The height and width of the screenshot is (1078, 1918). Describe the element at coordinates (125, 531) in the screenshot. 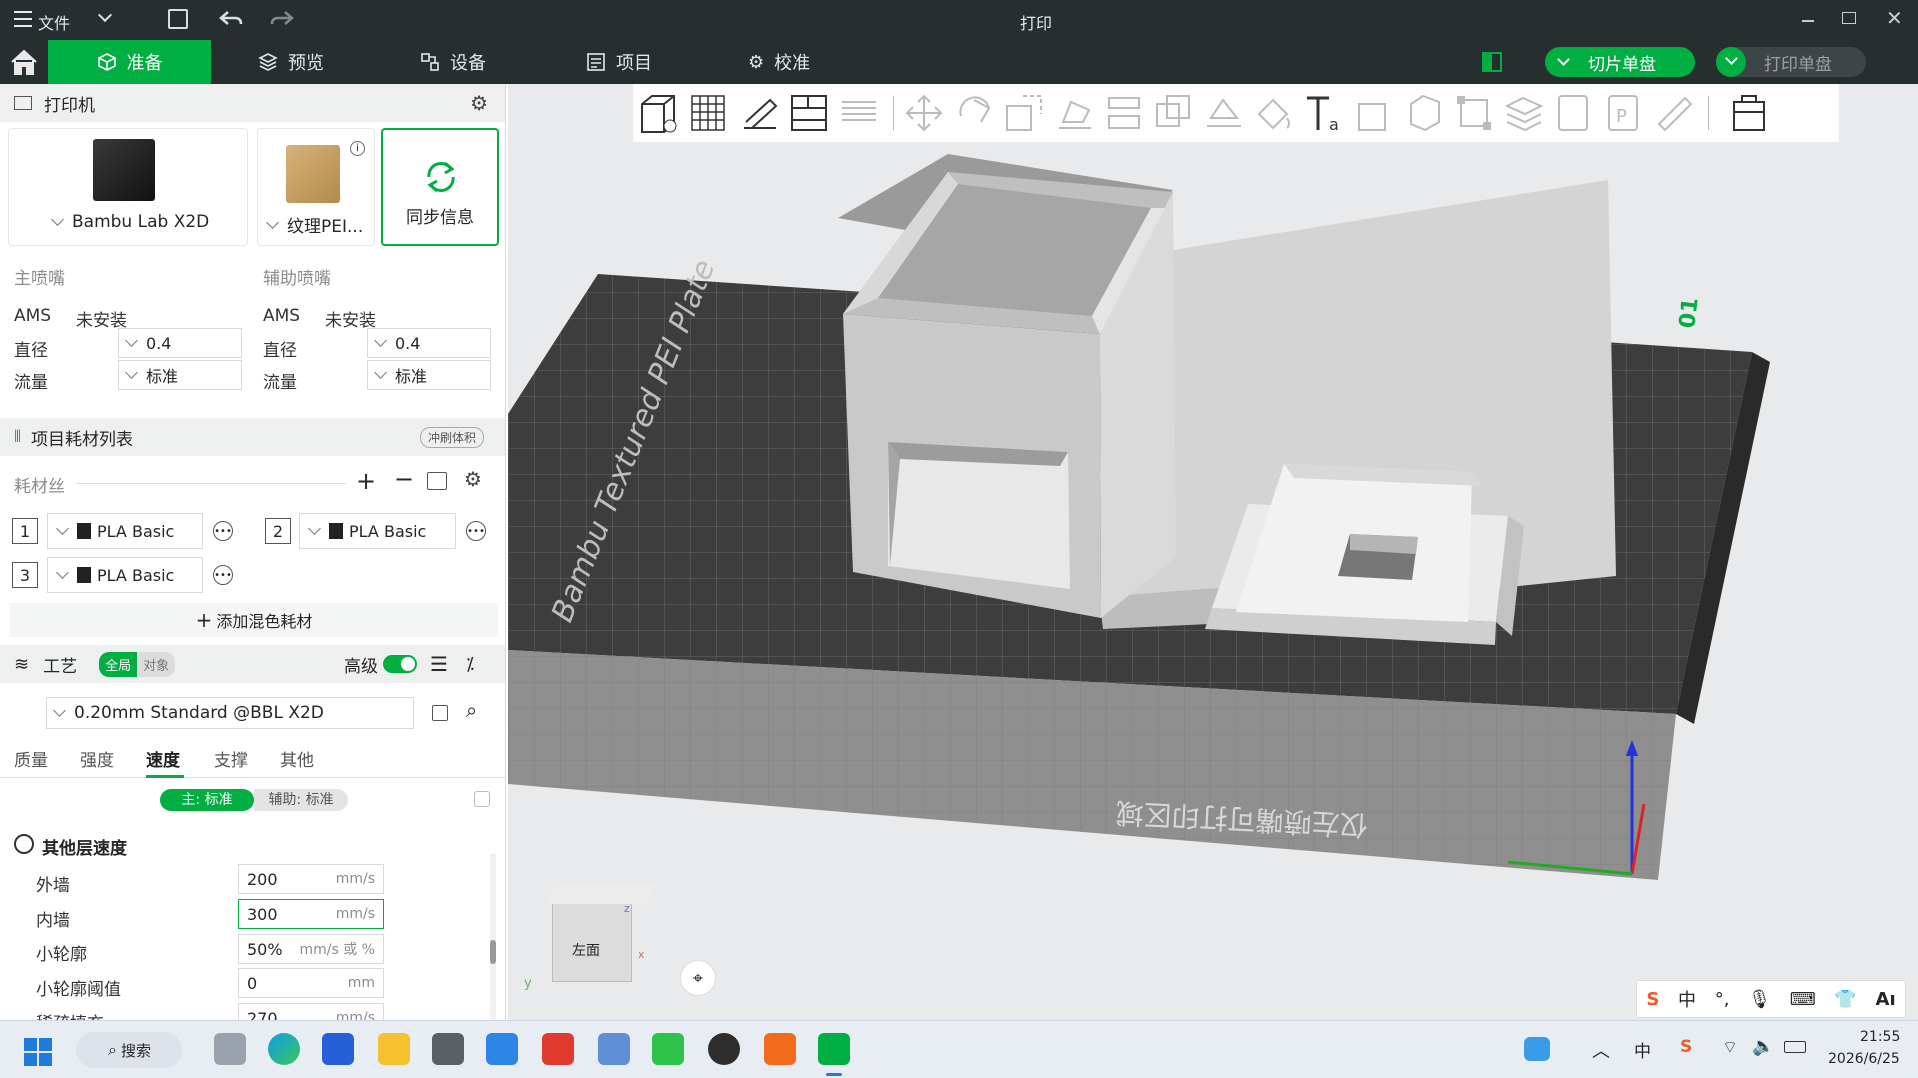

I see `filament-select-1: PLA Basic` at that location.